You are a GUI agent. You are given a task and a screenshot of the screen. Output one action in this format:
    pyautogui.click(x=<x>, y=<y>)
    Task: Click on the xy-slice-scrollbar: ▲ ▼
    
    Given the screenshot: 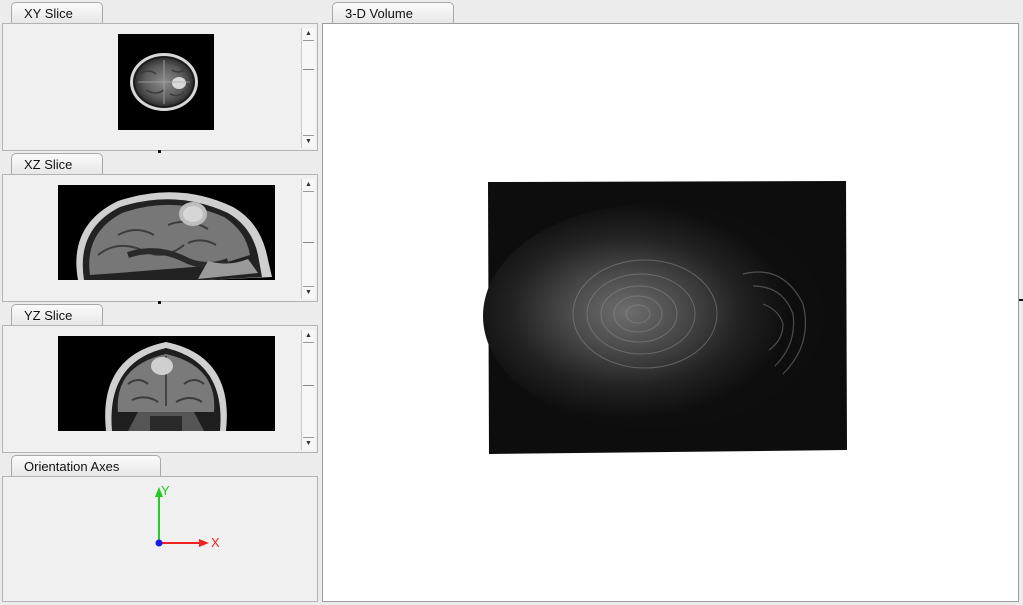 What is the action you would take?
    pyautogui.click(x=308, y=88)
    